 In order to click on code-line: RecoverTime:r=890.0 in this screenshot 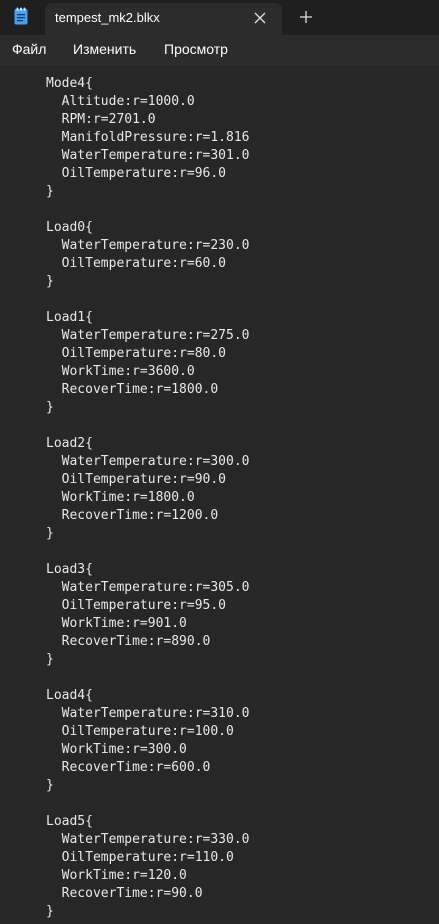, I will do `click(128, 641)`.